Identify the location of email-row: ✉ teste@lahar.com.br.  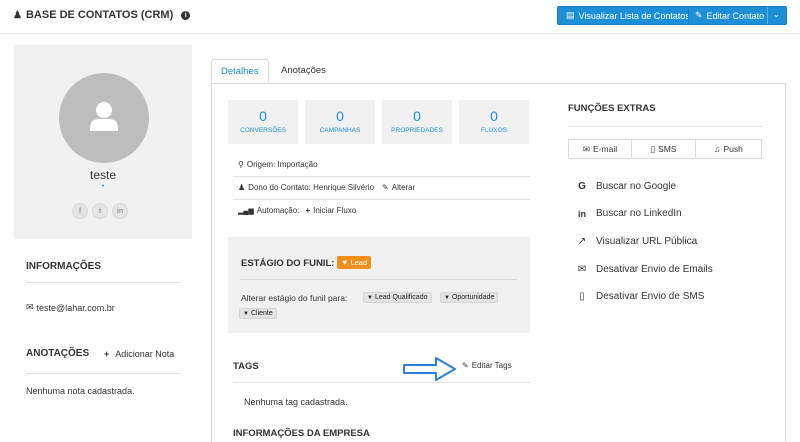
(70, 307).